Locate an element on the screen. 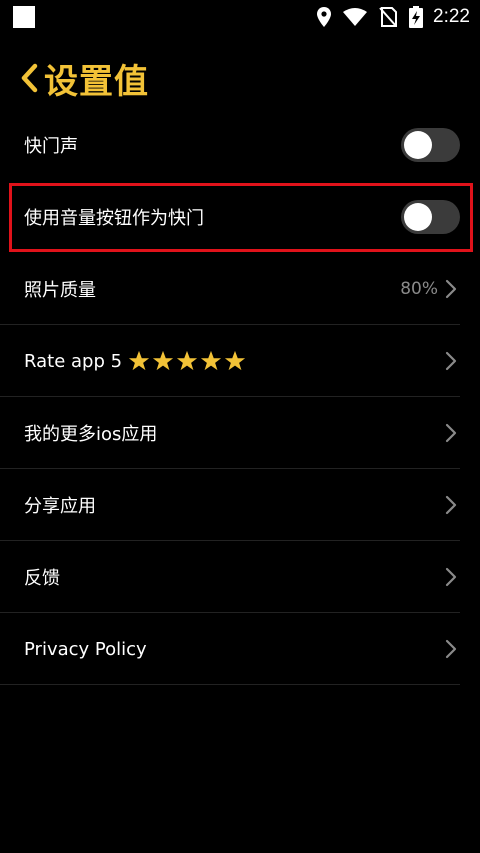  divider is located at coordinates (230, 684).